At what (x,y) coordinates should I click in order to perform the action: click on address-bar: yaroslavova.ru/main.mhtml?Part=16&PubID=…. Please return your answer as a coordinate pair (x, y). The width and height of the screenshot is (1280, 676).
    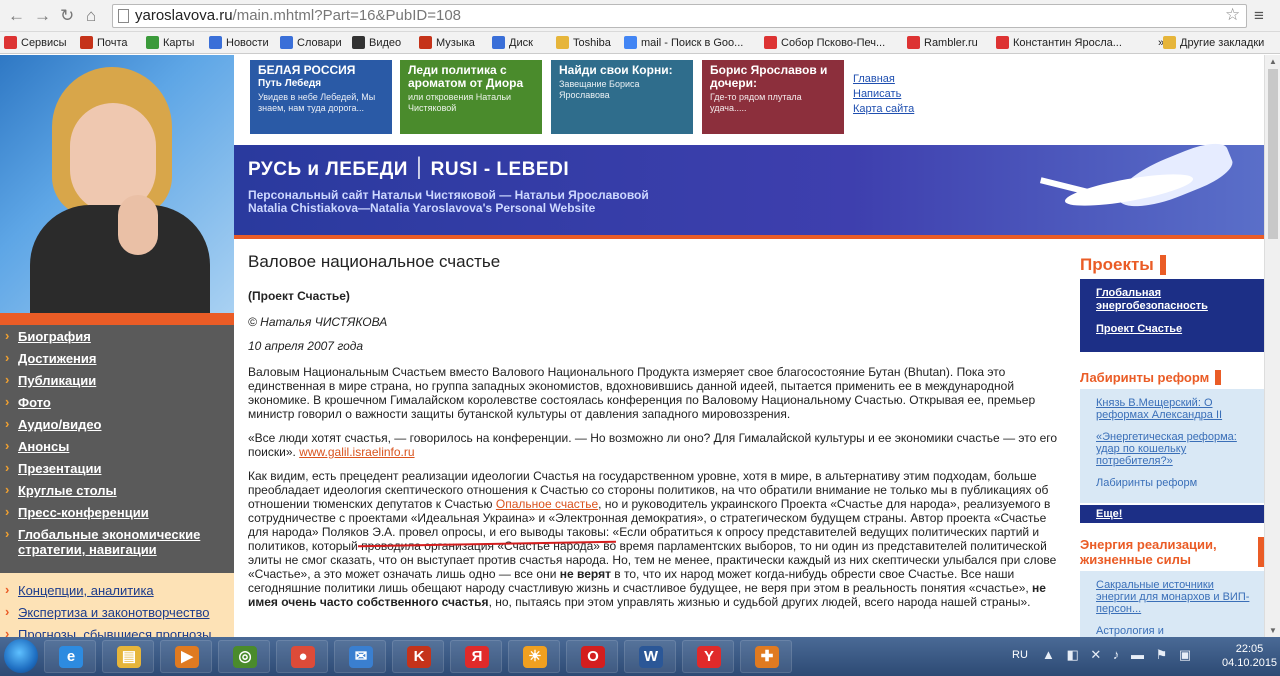
    Looking at the image, I should click on (679, 16).